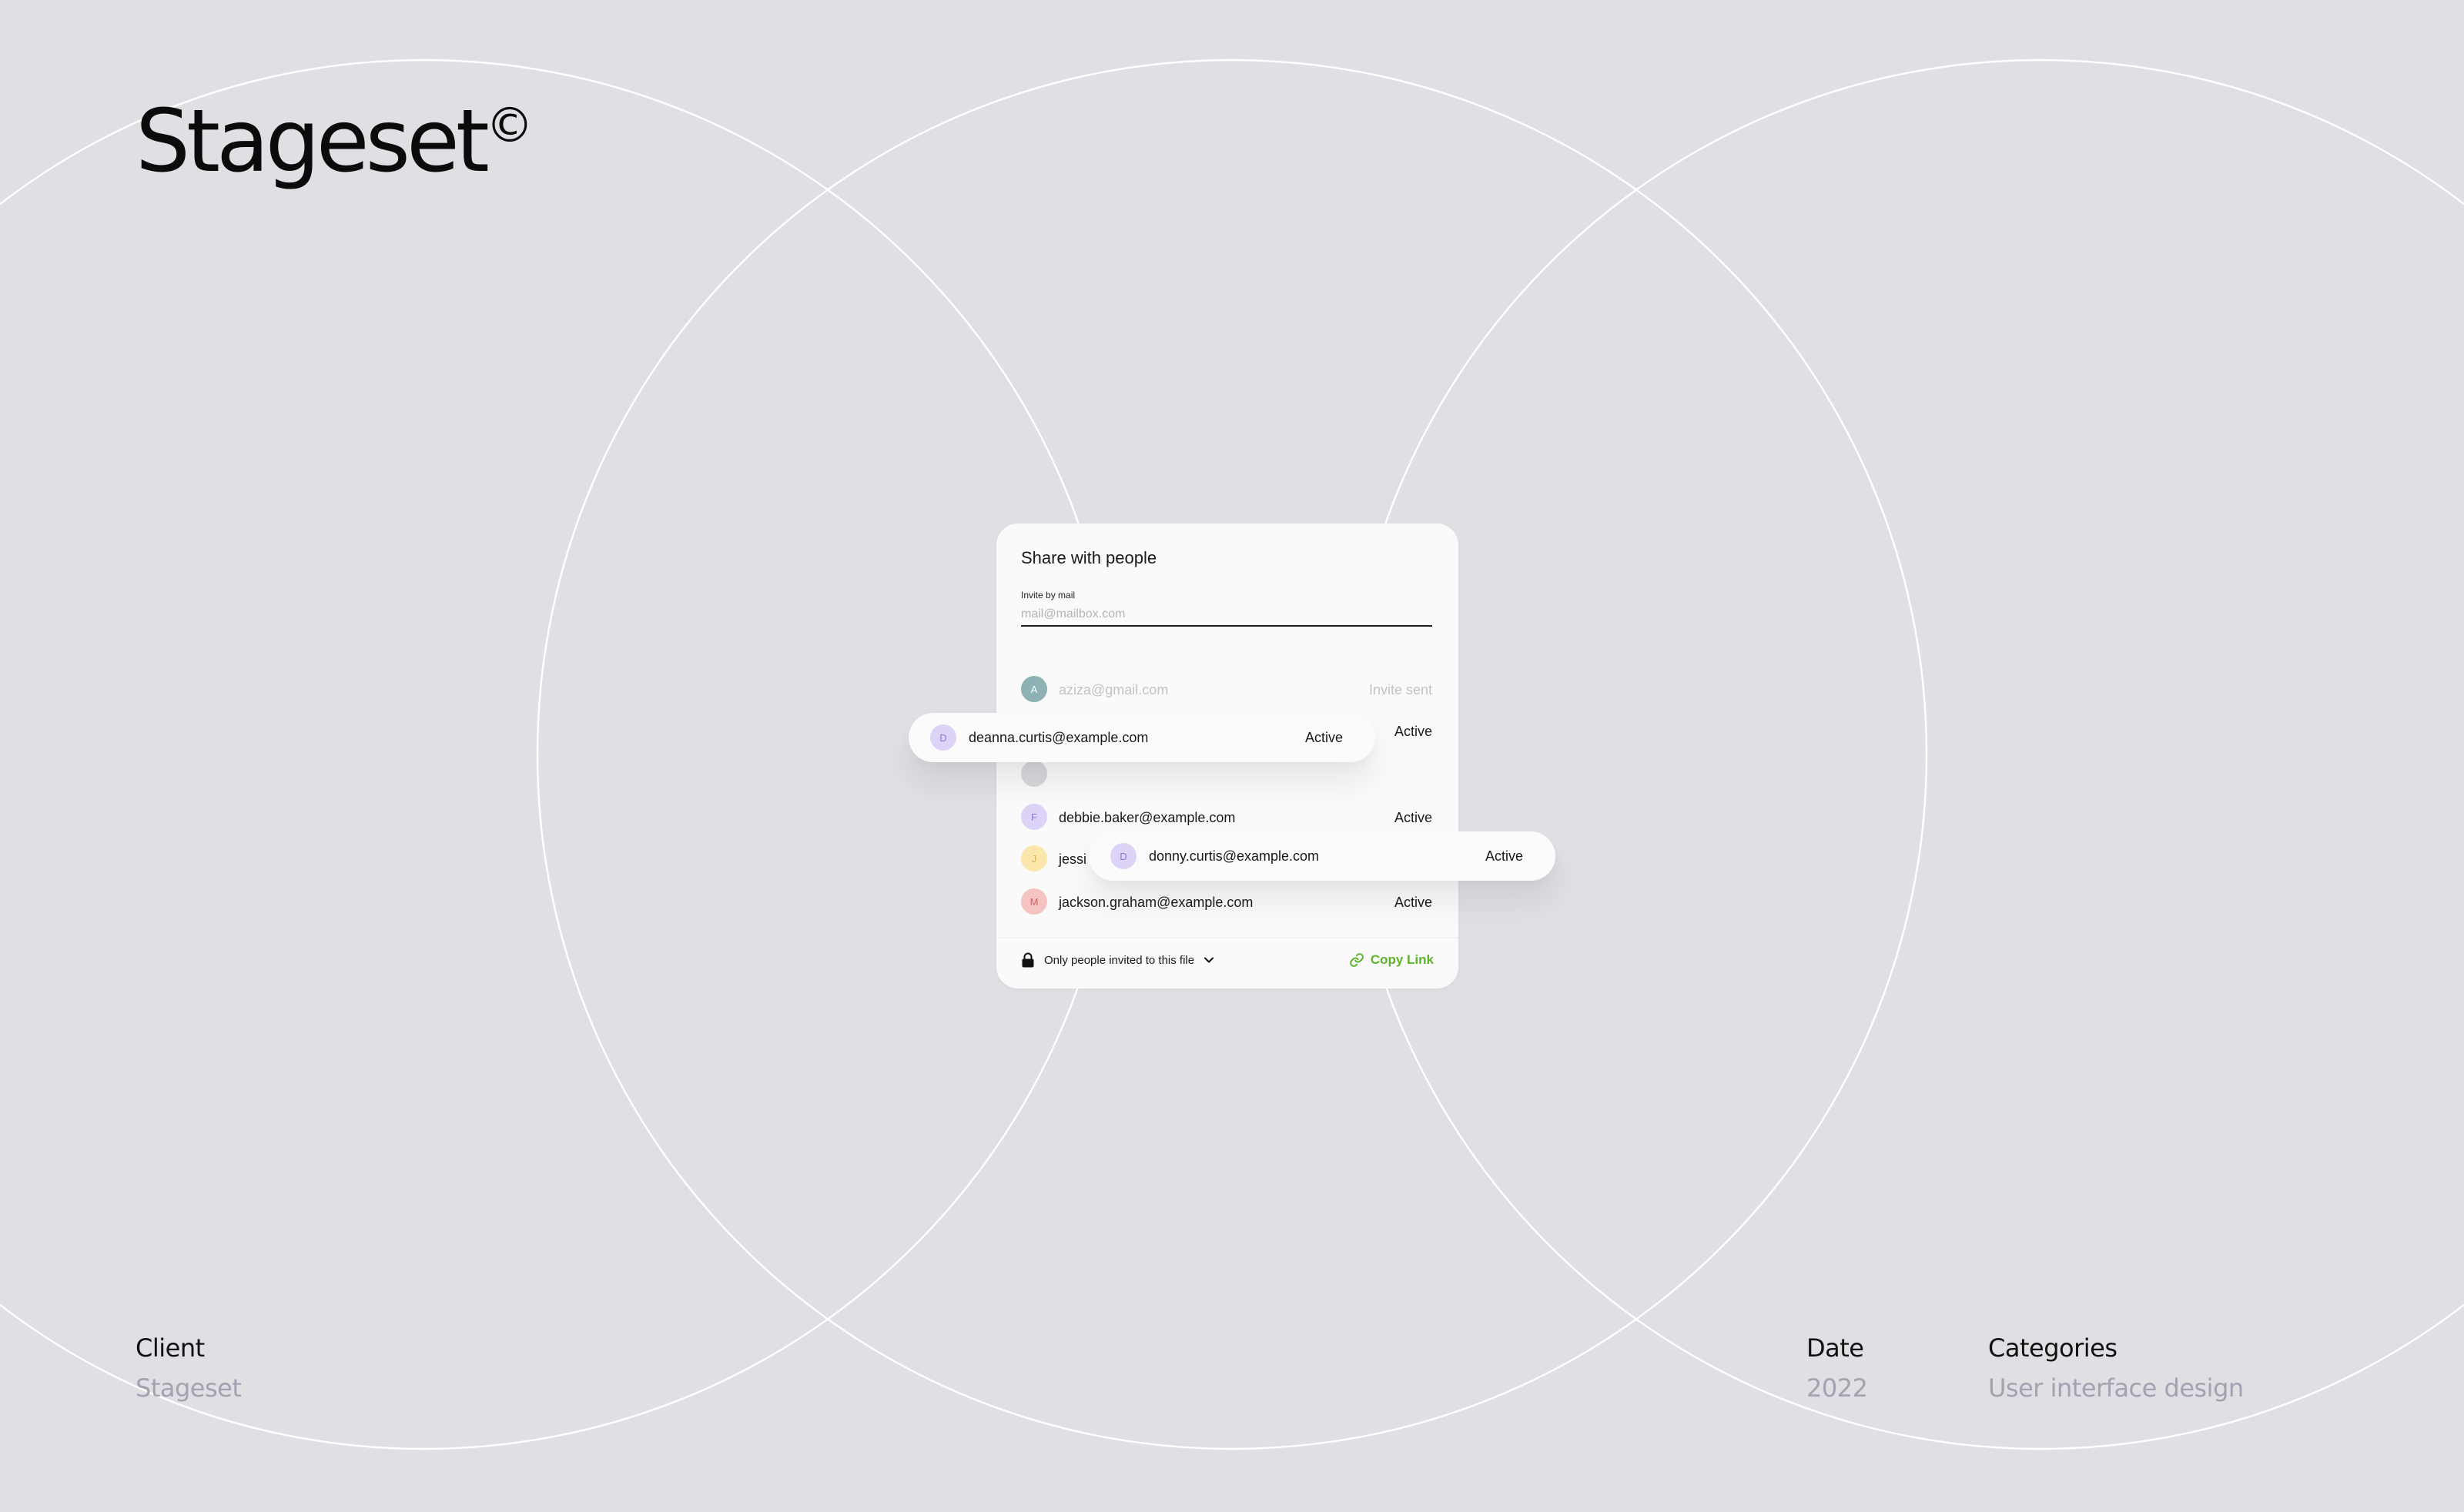  I want to click on dragged-member-row: D donny.curtis@example.com Active, so click(1322, 856).